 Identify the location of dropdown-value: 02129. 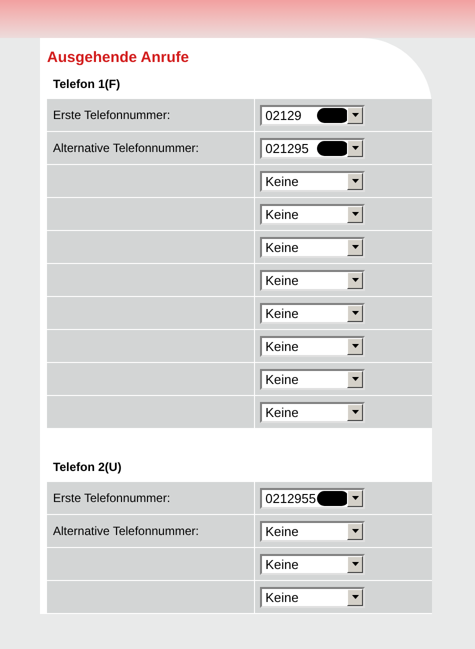
(283, 115).